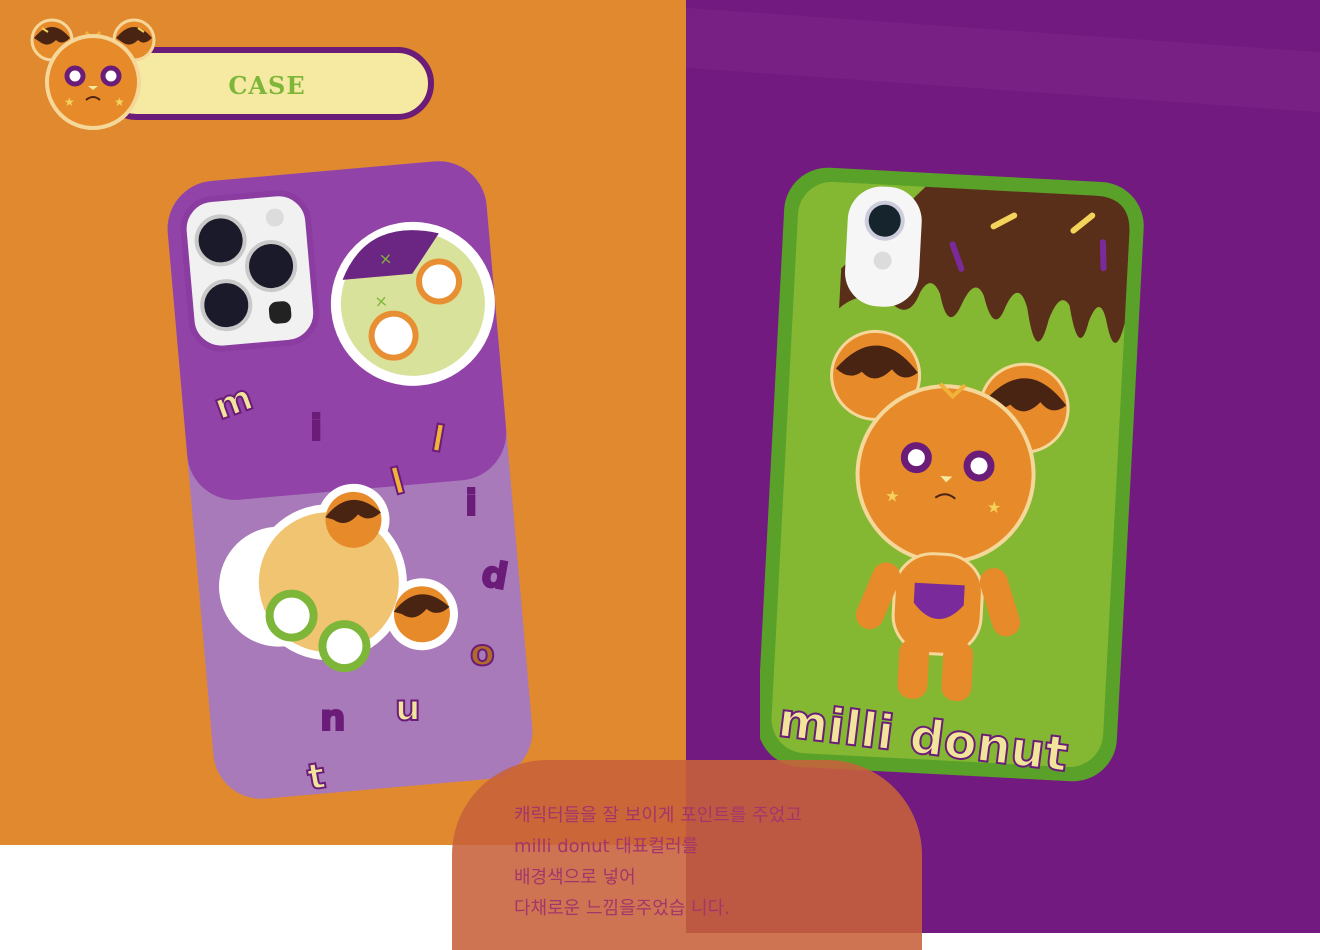  Describe the element at coordinates (658, 815) in the screenshot. I see `caption-line: 캐릭터들을 잘 보이게 포인트를 주었고` at that location.